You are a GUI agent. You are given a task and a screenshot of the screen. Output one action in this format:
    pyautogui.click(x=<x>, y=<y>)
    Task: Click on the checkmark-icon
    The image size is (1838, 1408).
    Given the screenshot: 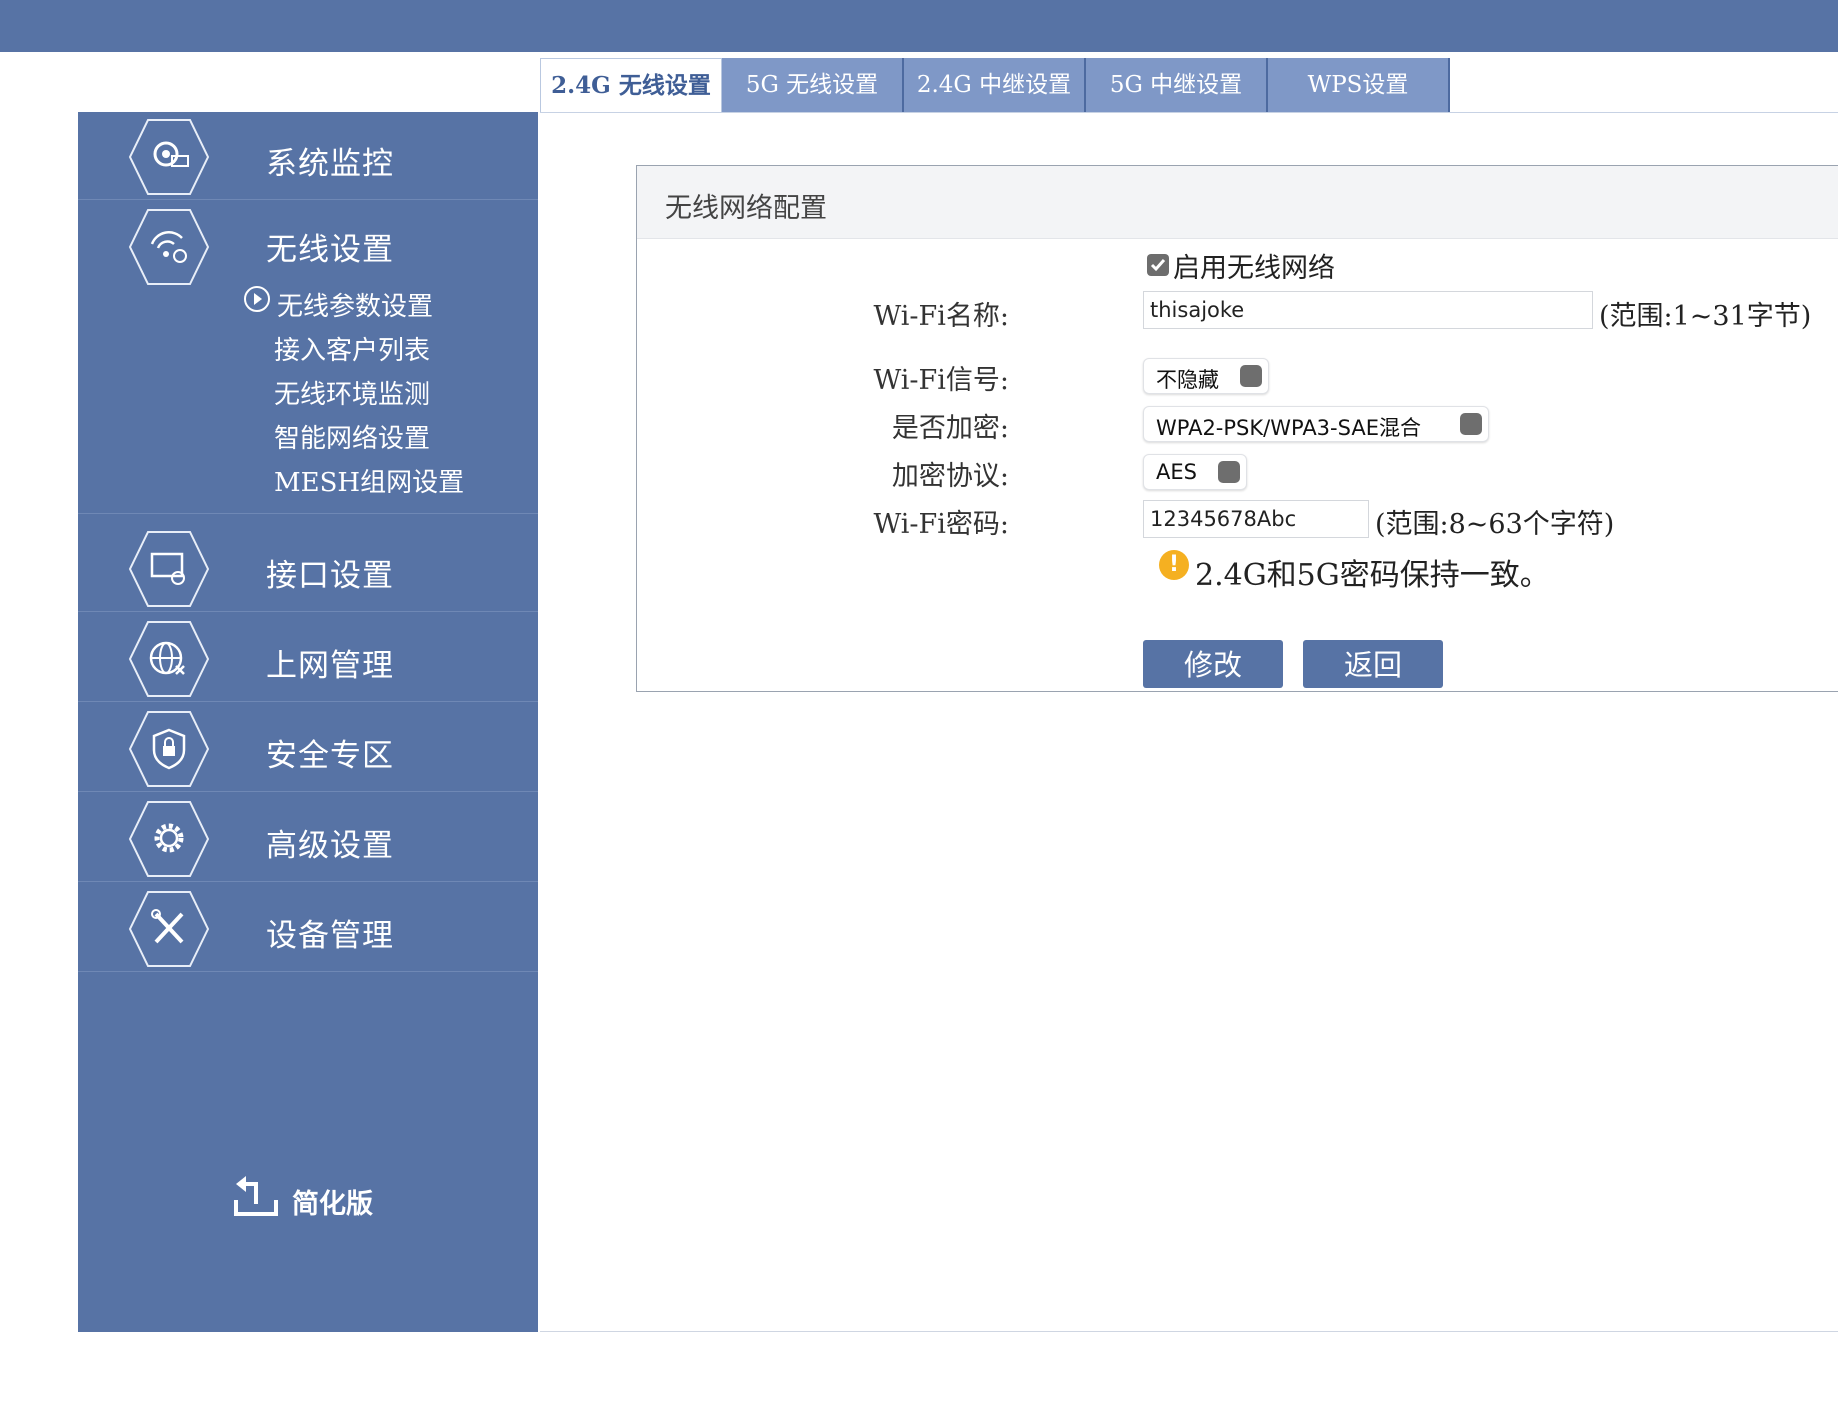 What is the action you would take?
    pyautogui.click(x=1158, y=265)
    